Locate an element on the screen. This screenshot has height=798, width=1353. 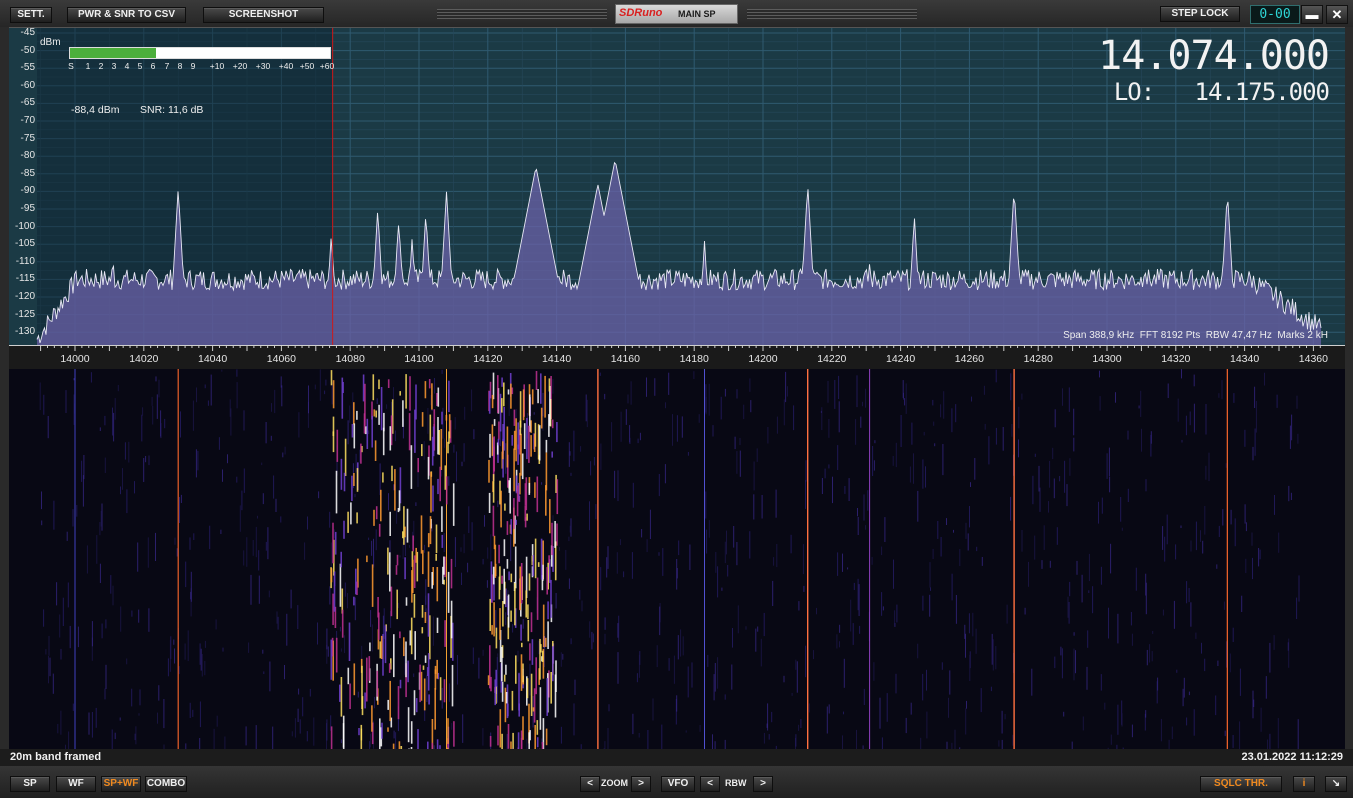
rbw-up-button: > is located at coordinates (763, 784).